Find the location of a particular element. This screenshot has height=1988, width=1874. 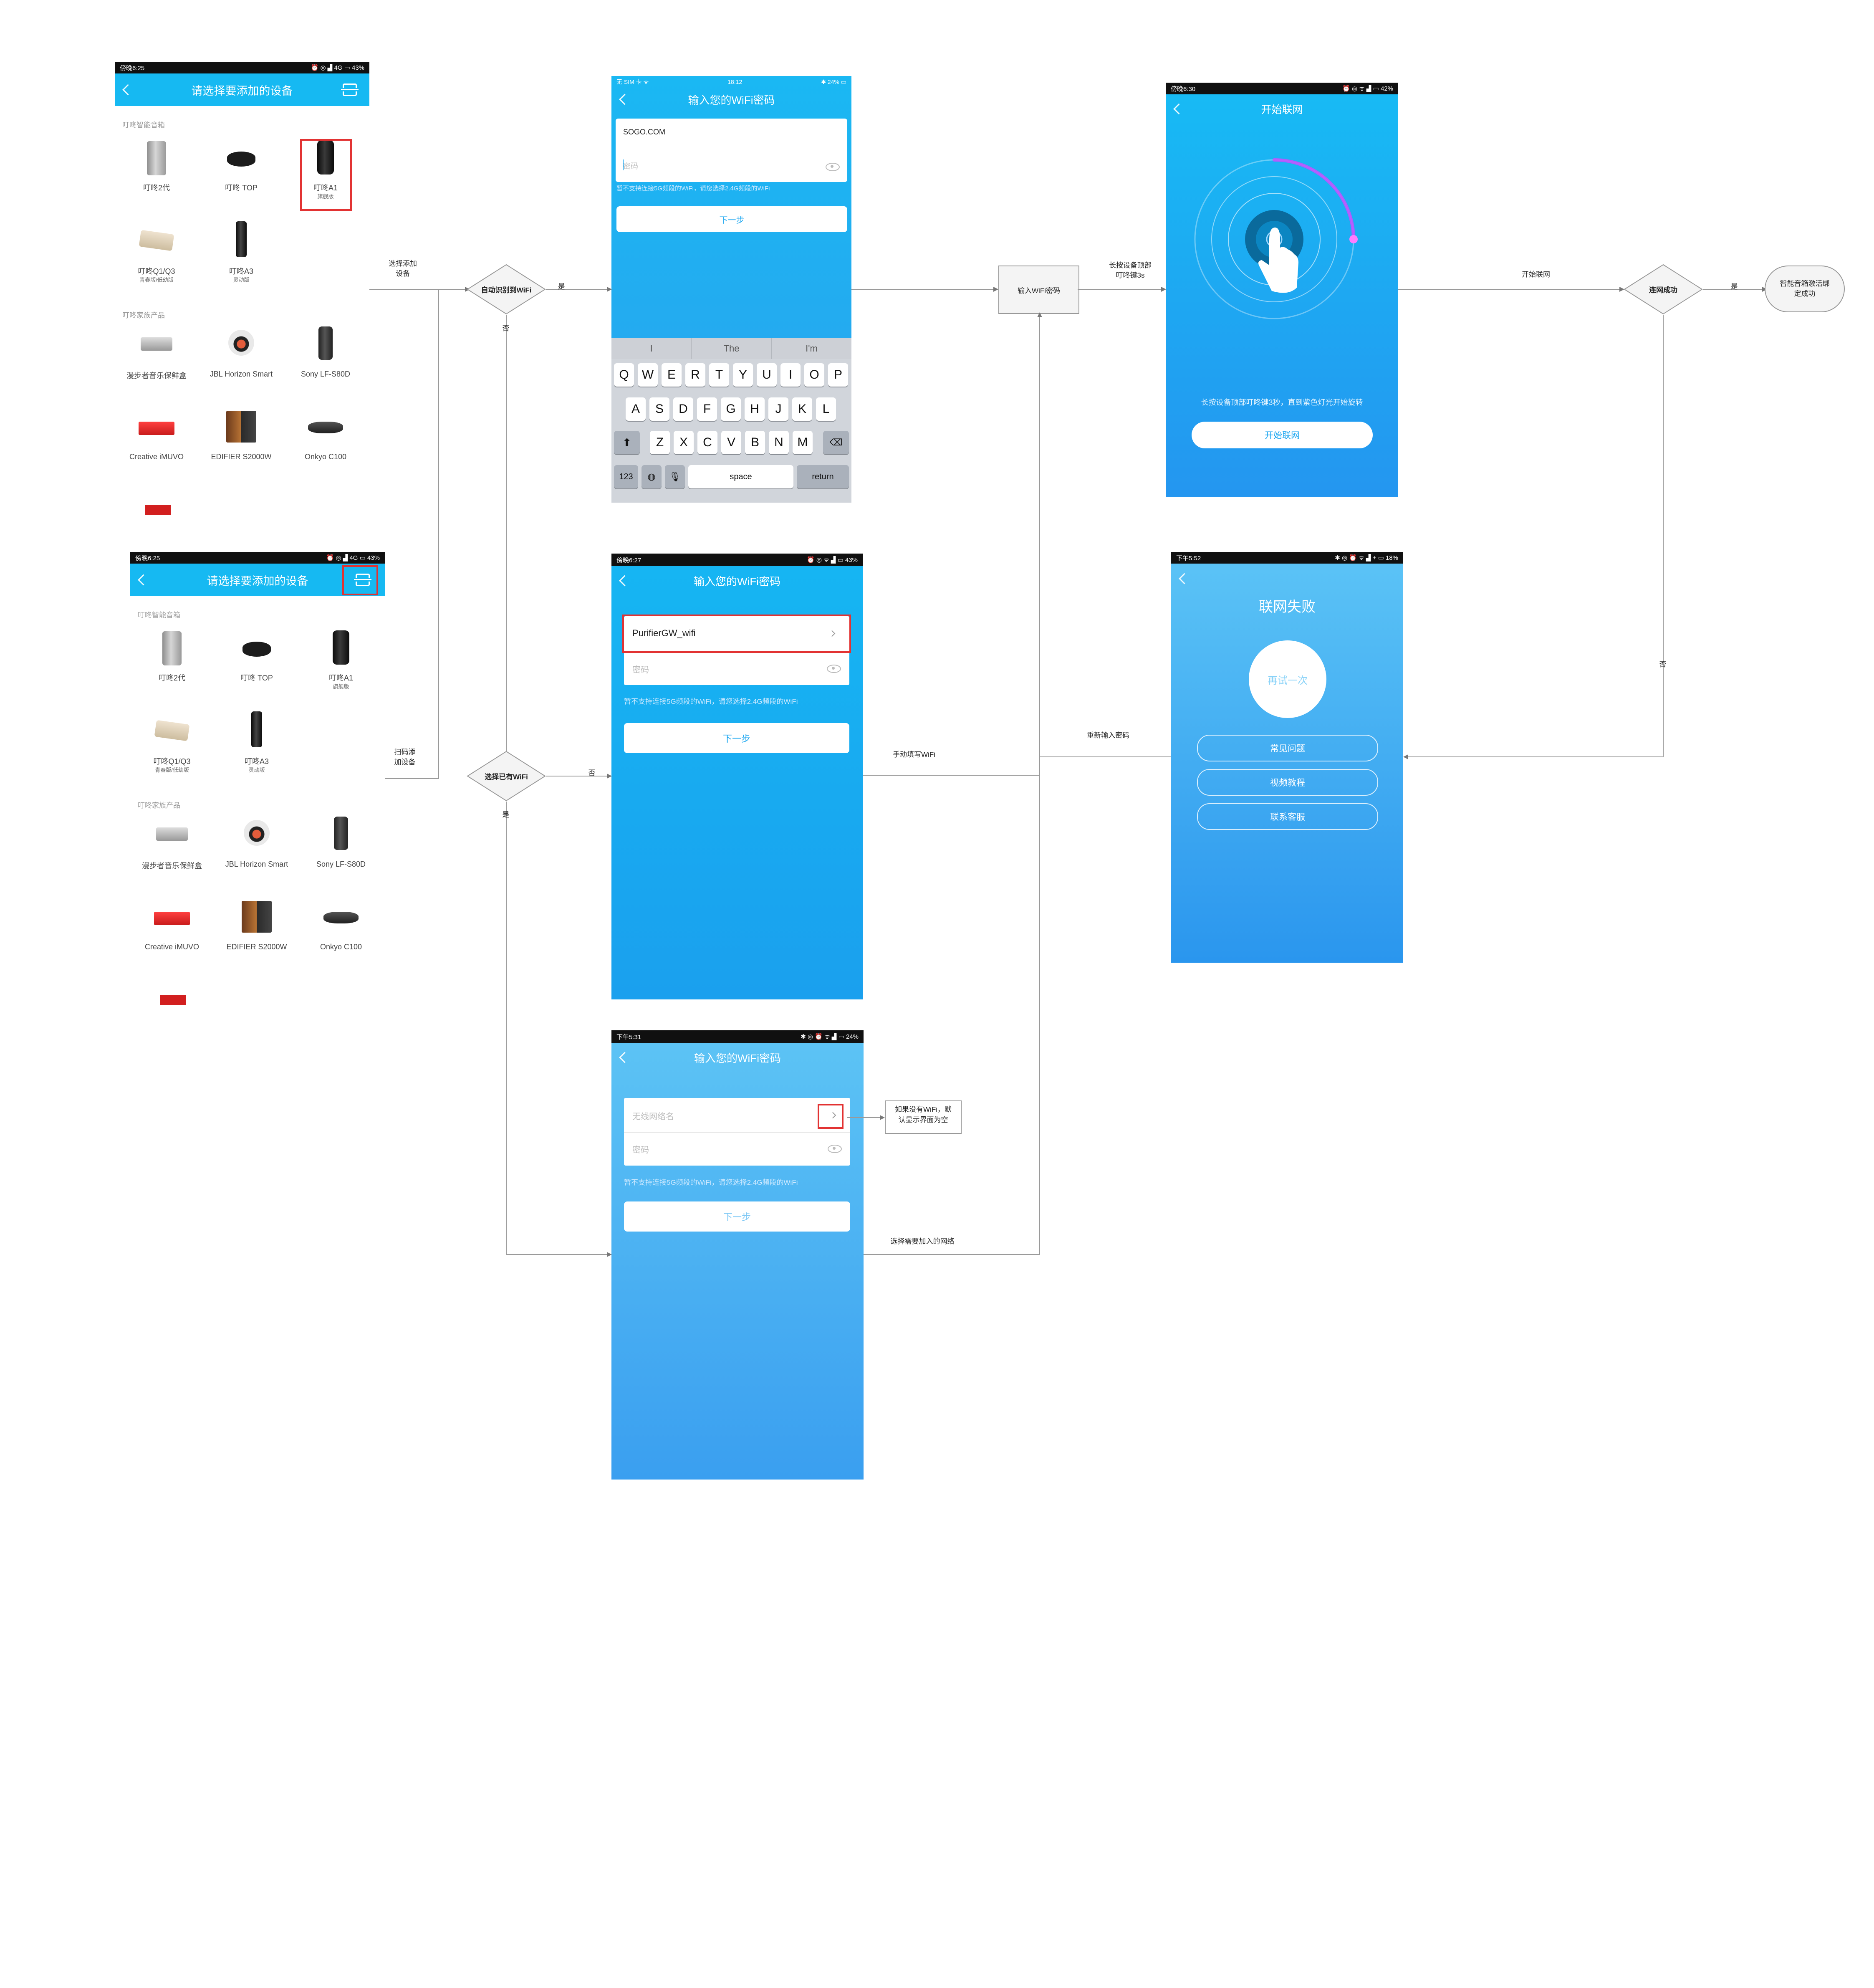

retry-label: 再试一次 is located at coordinates (1288, 680).